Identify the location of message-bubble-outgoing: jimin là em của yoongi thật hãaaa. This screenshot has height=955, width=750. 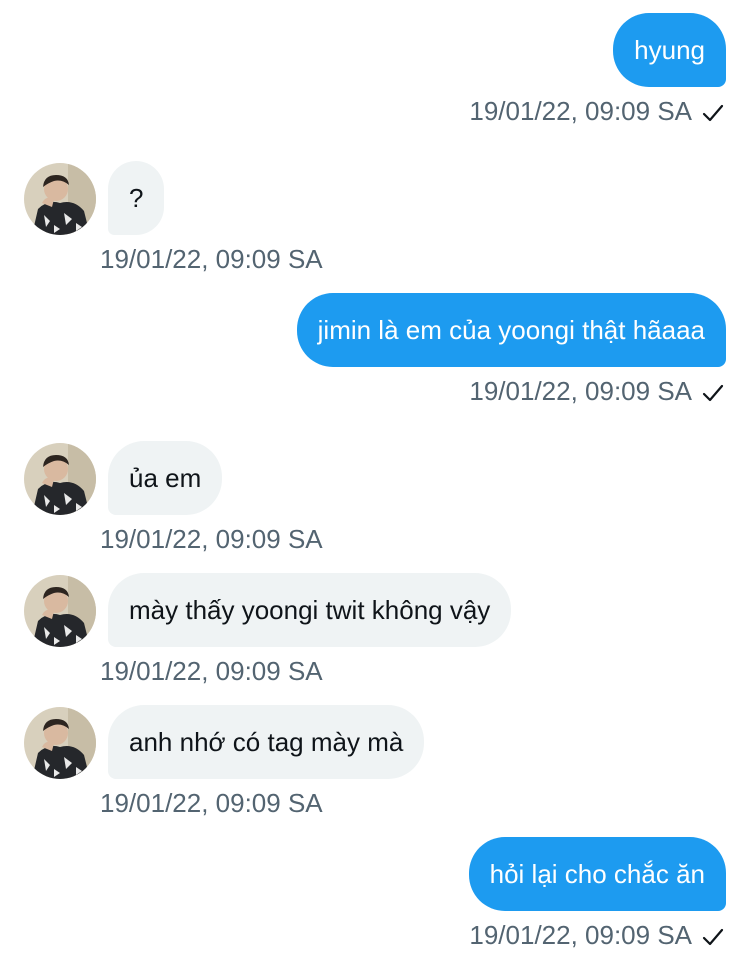
(511, 330).